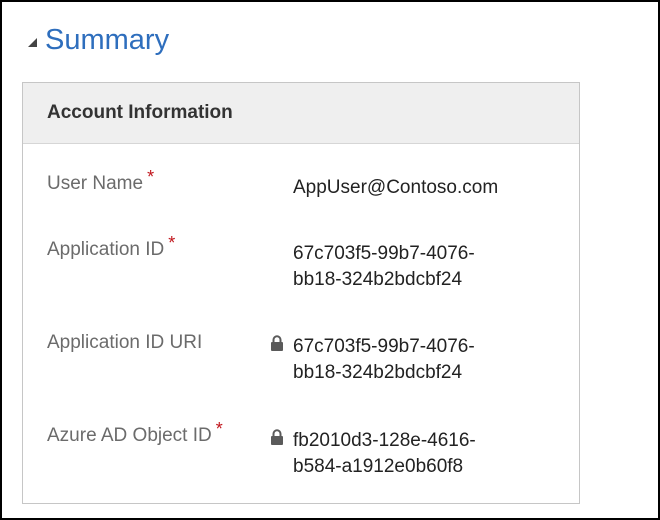 The image size is (660, 520). I want to click on field-label: Azure AD Object ID *, so click(135, 432).